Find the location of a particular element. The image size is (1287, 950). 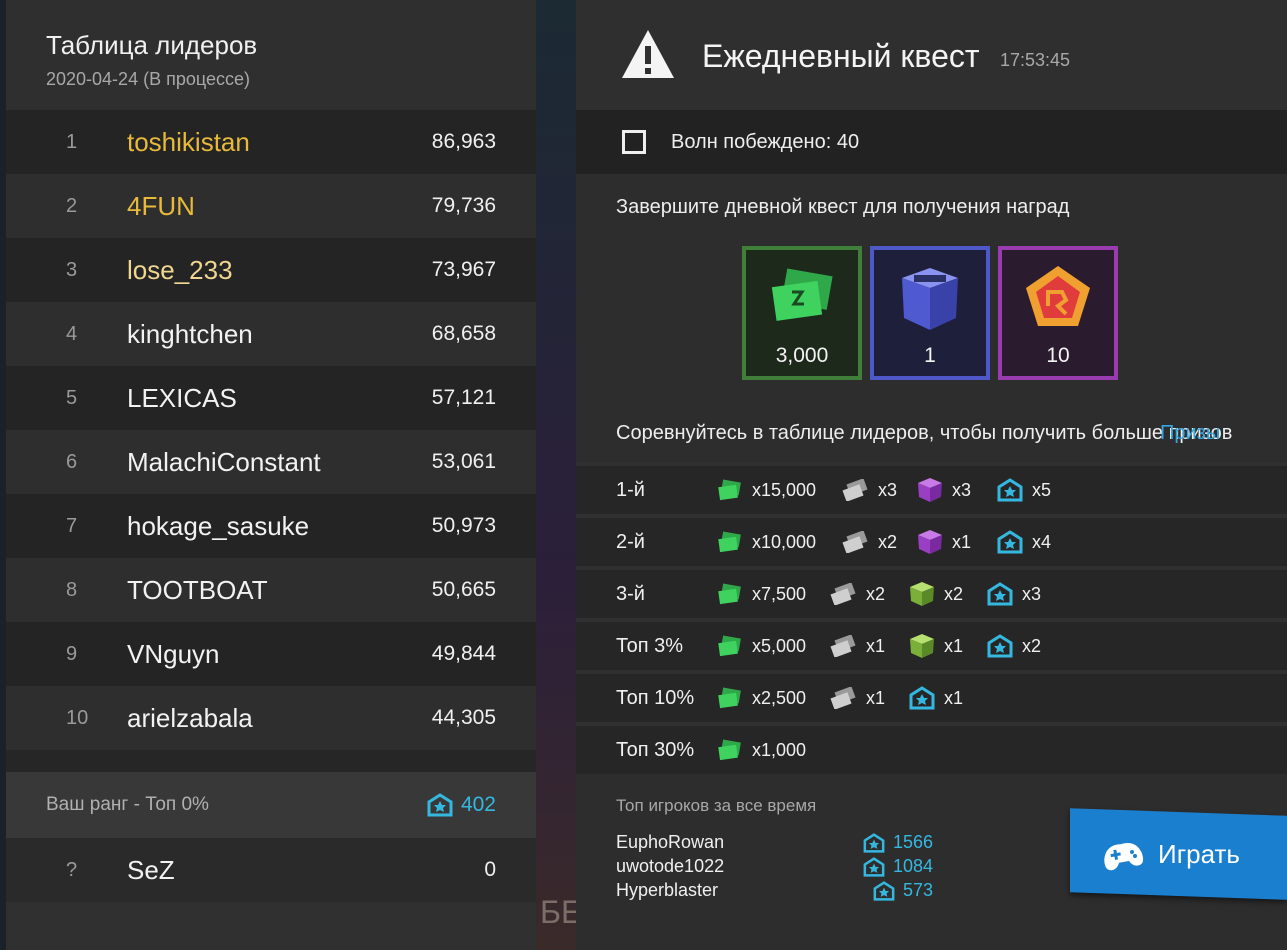

player-name: kinghtchen is located at coordinates (190, 333).